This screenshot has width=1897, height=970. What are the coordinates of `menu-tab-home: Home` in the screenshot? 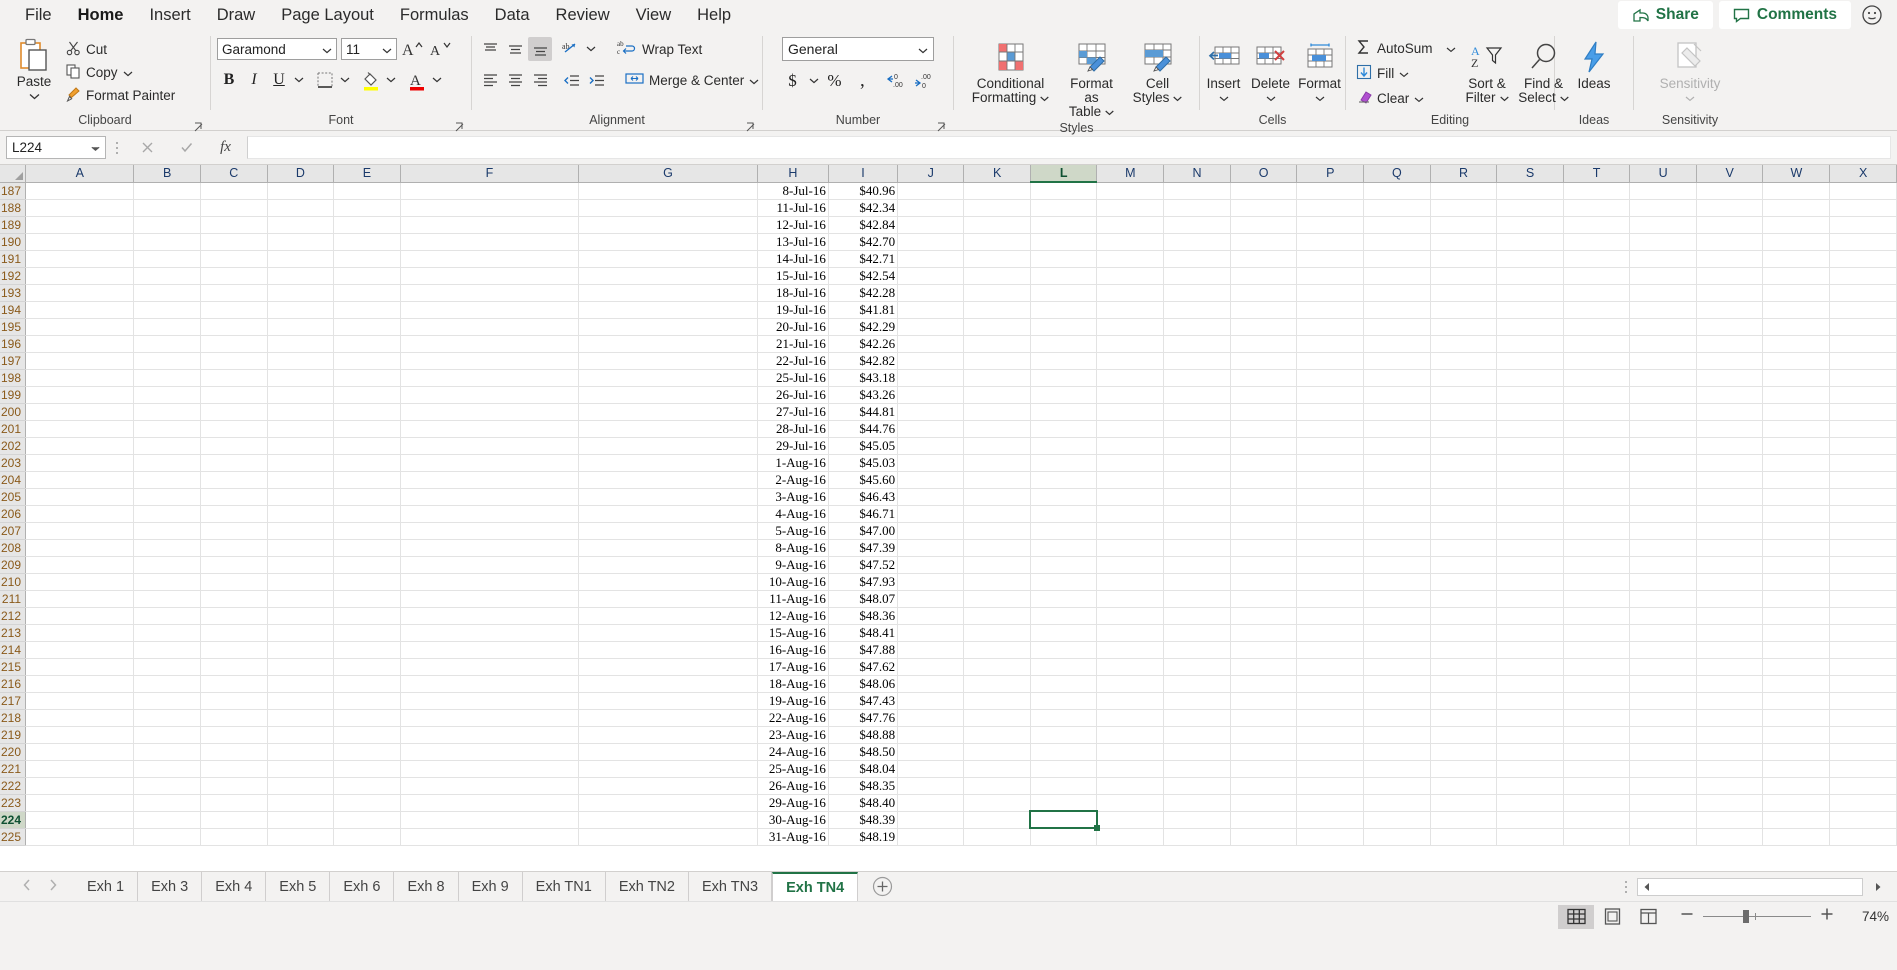 It's located at (101, 18).